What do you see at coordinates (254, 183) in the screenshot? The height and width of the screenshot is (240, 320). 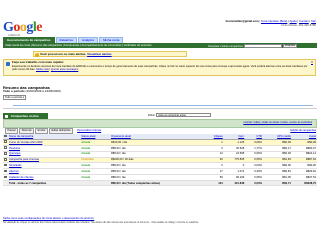 I see `total-ctr: 0,04%` at bounding box center [254, 183].